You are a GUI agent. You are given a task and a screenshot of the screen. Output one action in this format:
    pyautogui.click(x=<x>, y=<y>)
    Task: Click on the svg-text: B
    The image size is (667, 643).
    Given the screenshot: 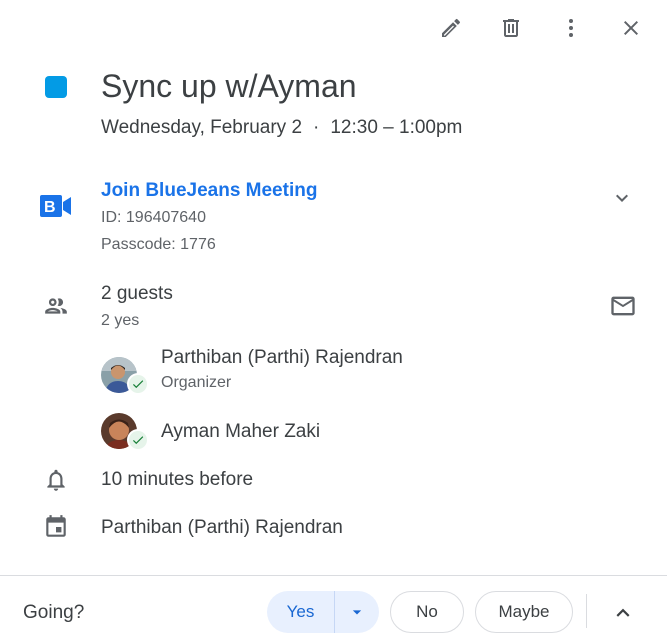 What is the action you would take?
    pyautogui.click(x=50, y=207)
    